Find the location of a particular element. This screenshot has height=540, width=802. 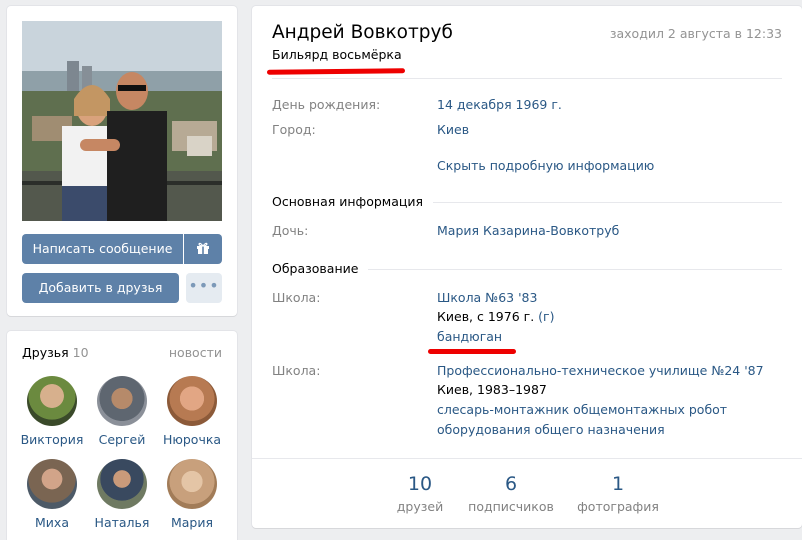

friend-item: Виктория is located at coordinates (52, 411).